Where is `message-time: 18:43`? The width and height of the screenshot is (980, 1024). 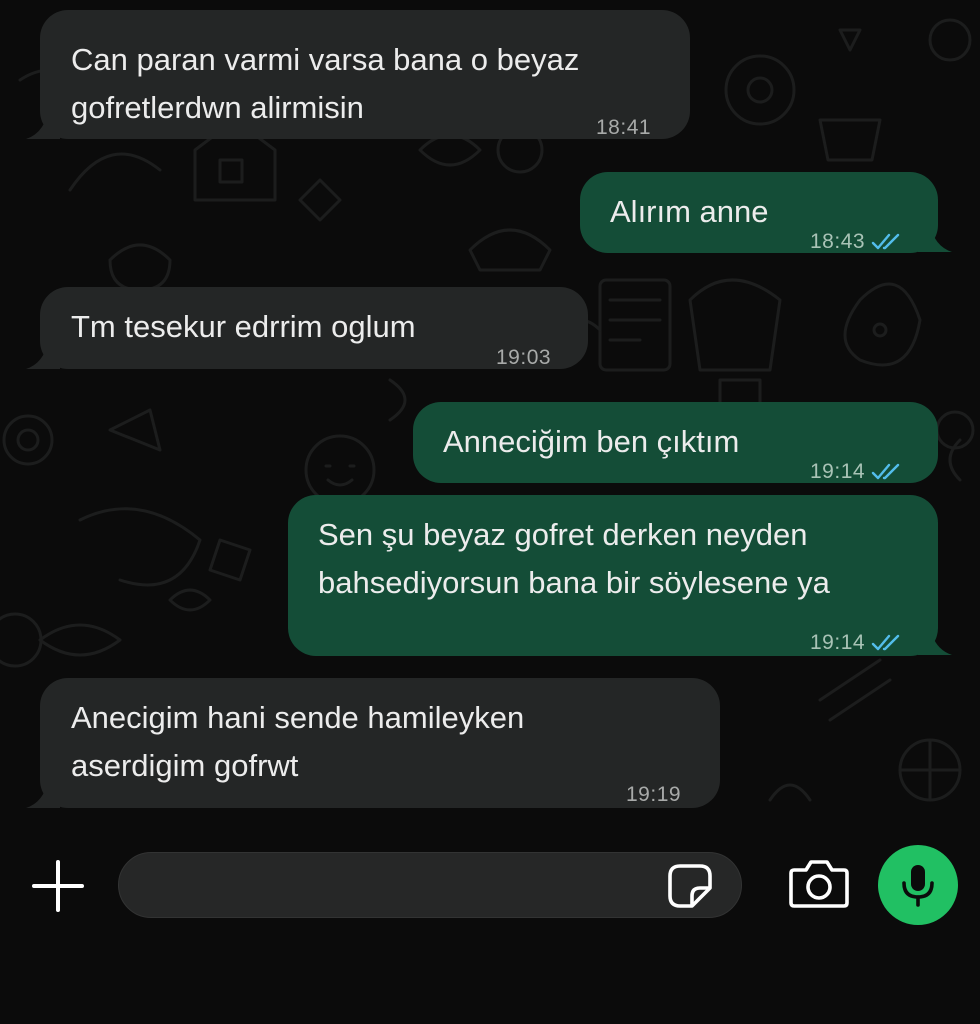
message-time: 18:43 is located at coordinates (838, 241).